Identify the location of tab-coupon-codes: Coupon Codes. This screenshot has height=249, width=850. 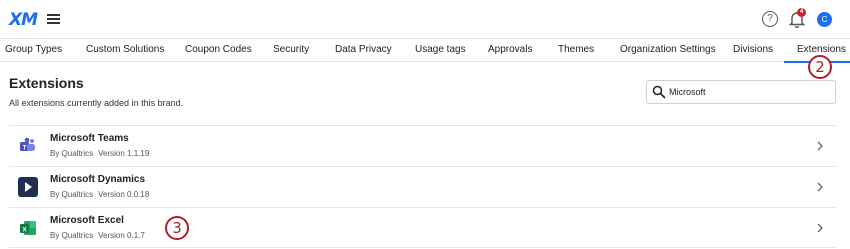
(218, 49).